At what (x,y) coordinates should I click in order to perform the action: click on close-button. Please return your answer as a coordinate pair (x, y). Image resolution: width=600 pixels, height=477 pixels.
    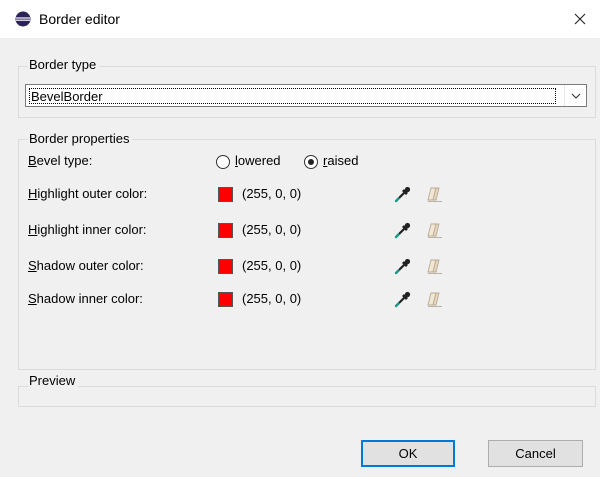
    Looking at the image, I should click on (580, 19).